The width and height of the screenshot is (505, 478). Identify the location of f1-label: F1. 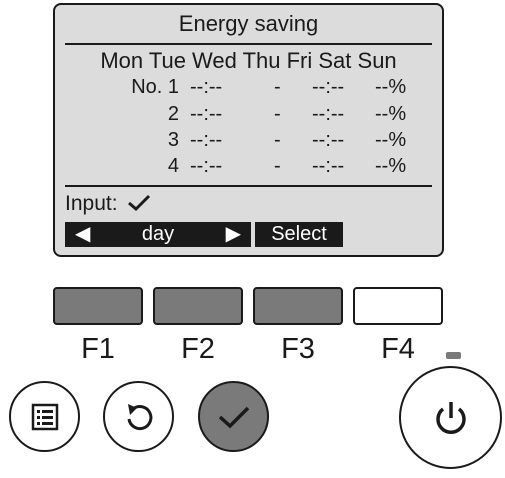
(98, 349).